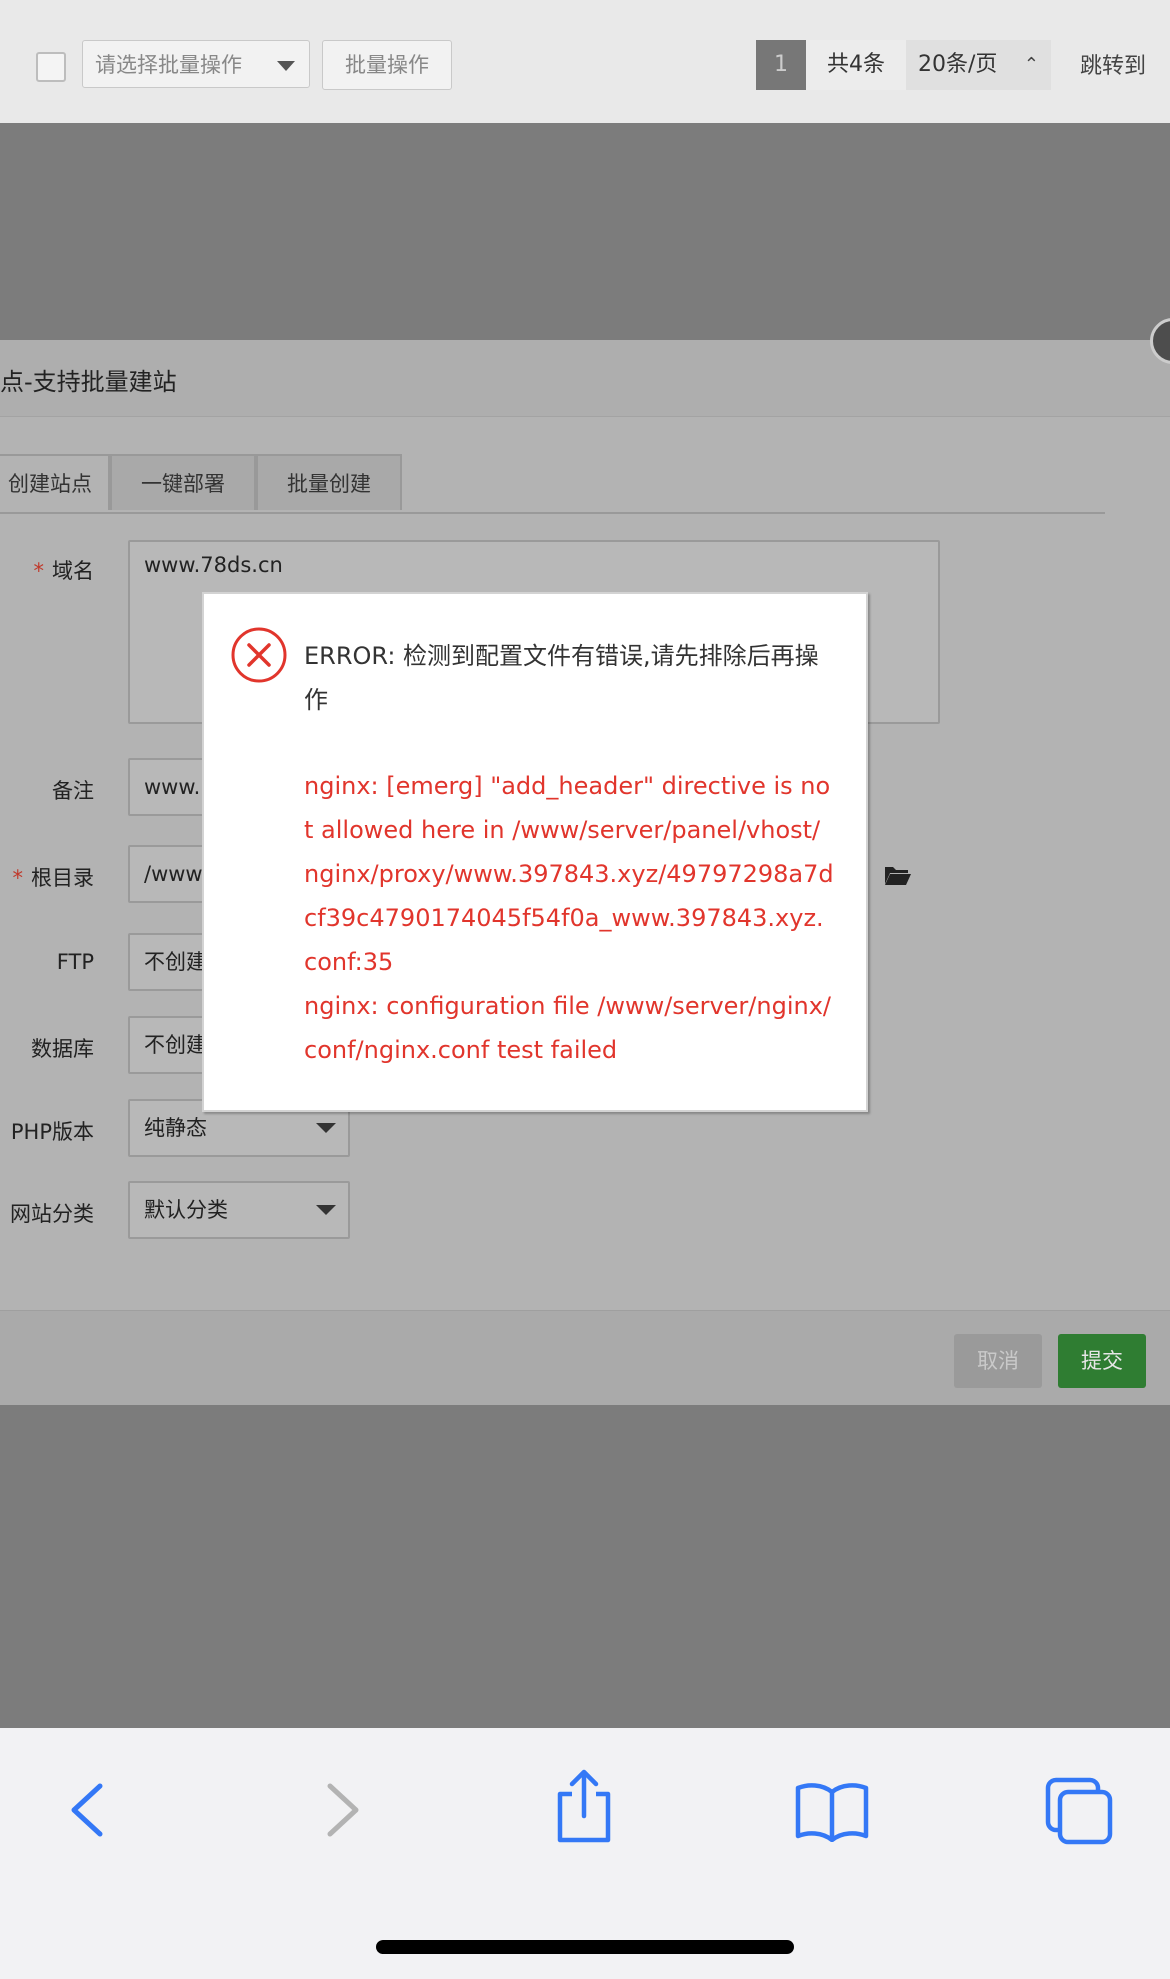 The image size is (1170, 1979). Describe the element at coordinates (51, 67) in the screenshot. I see `select-all-checkbox` at that location.